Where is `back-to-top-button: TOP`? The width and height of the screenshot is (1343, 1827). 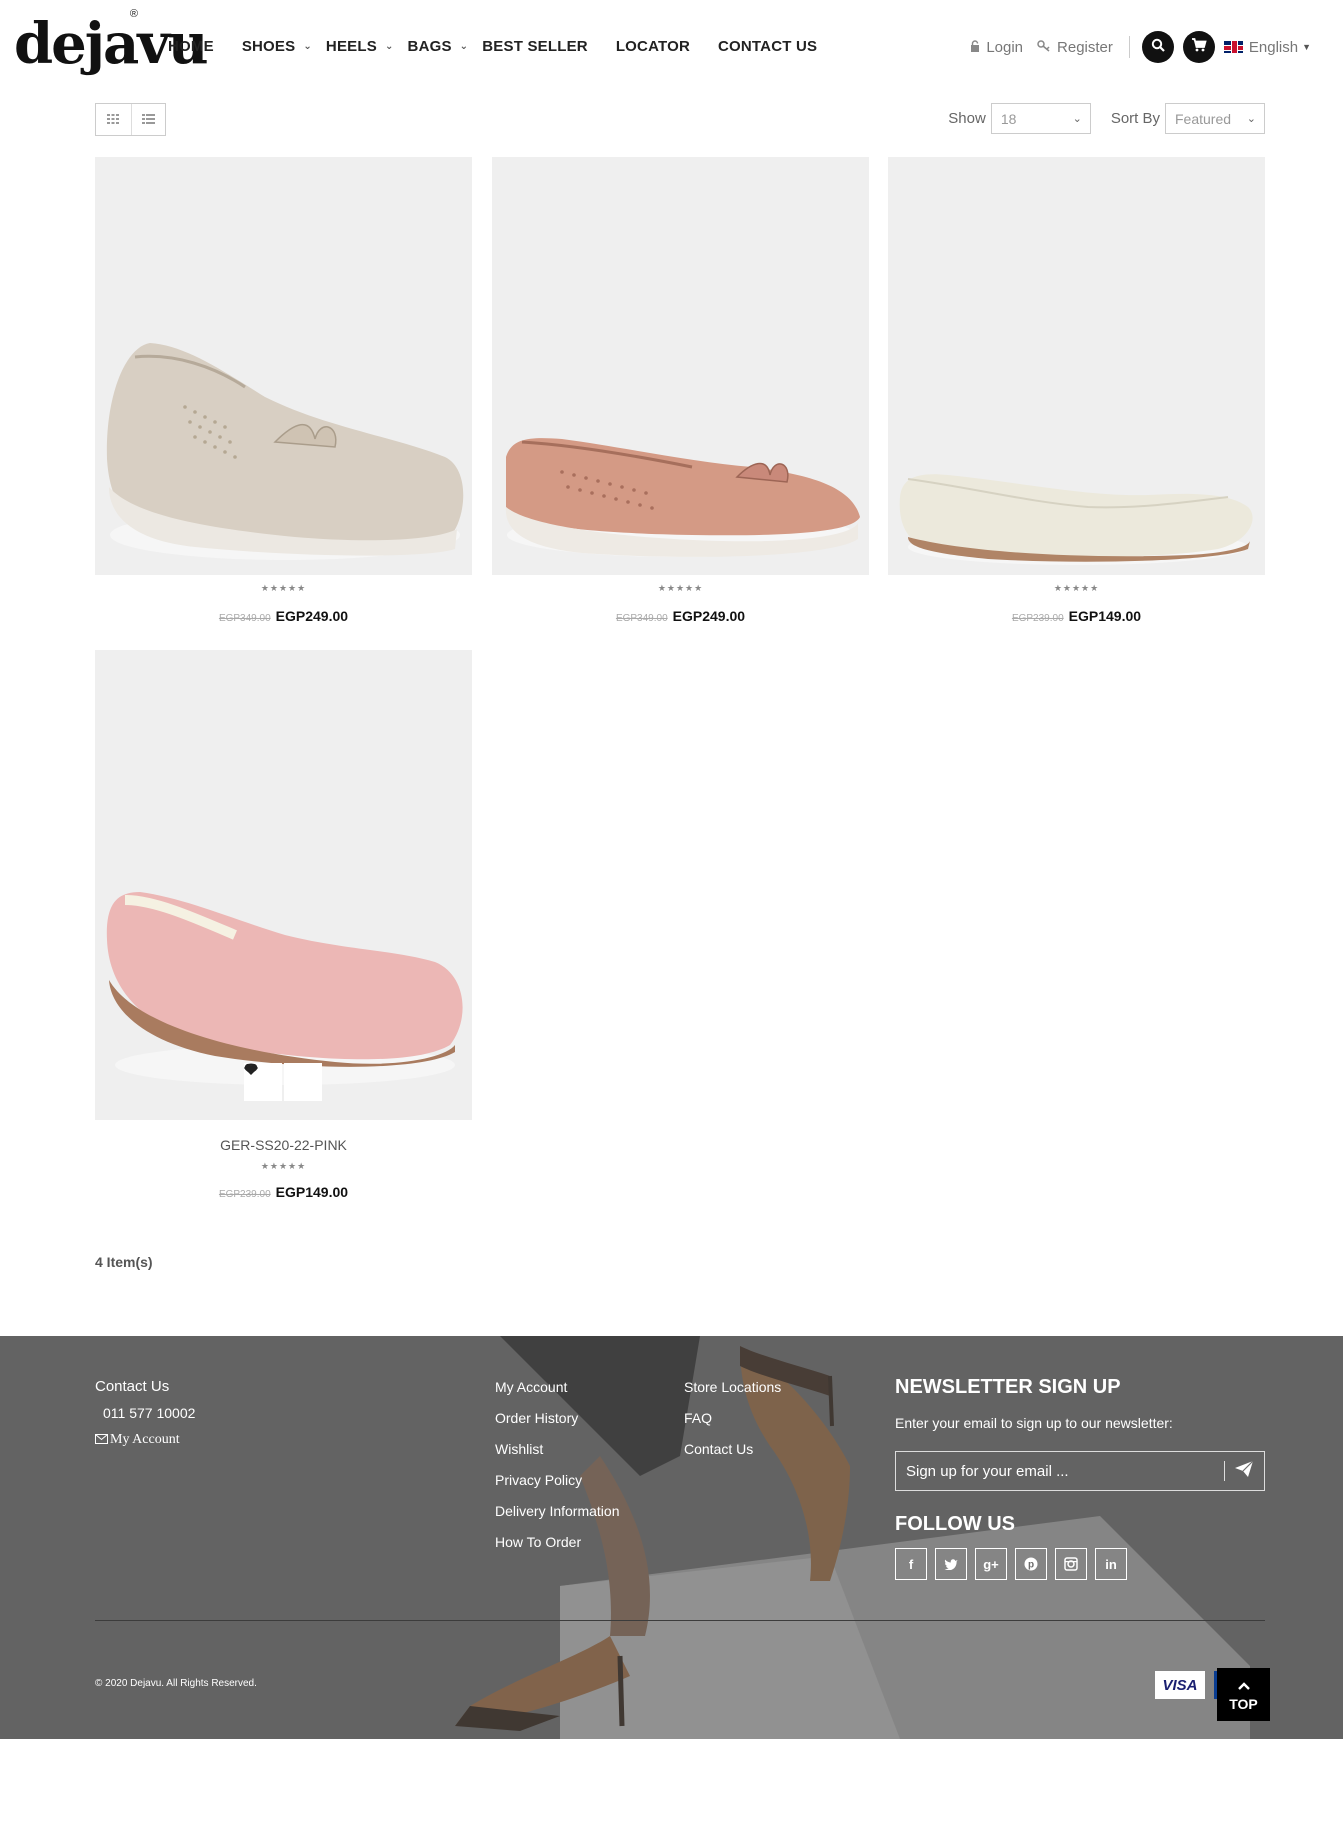 back-to-top-button: TOP is located at coordinates (1243, 1694).